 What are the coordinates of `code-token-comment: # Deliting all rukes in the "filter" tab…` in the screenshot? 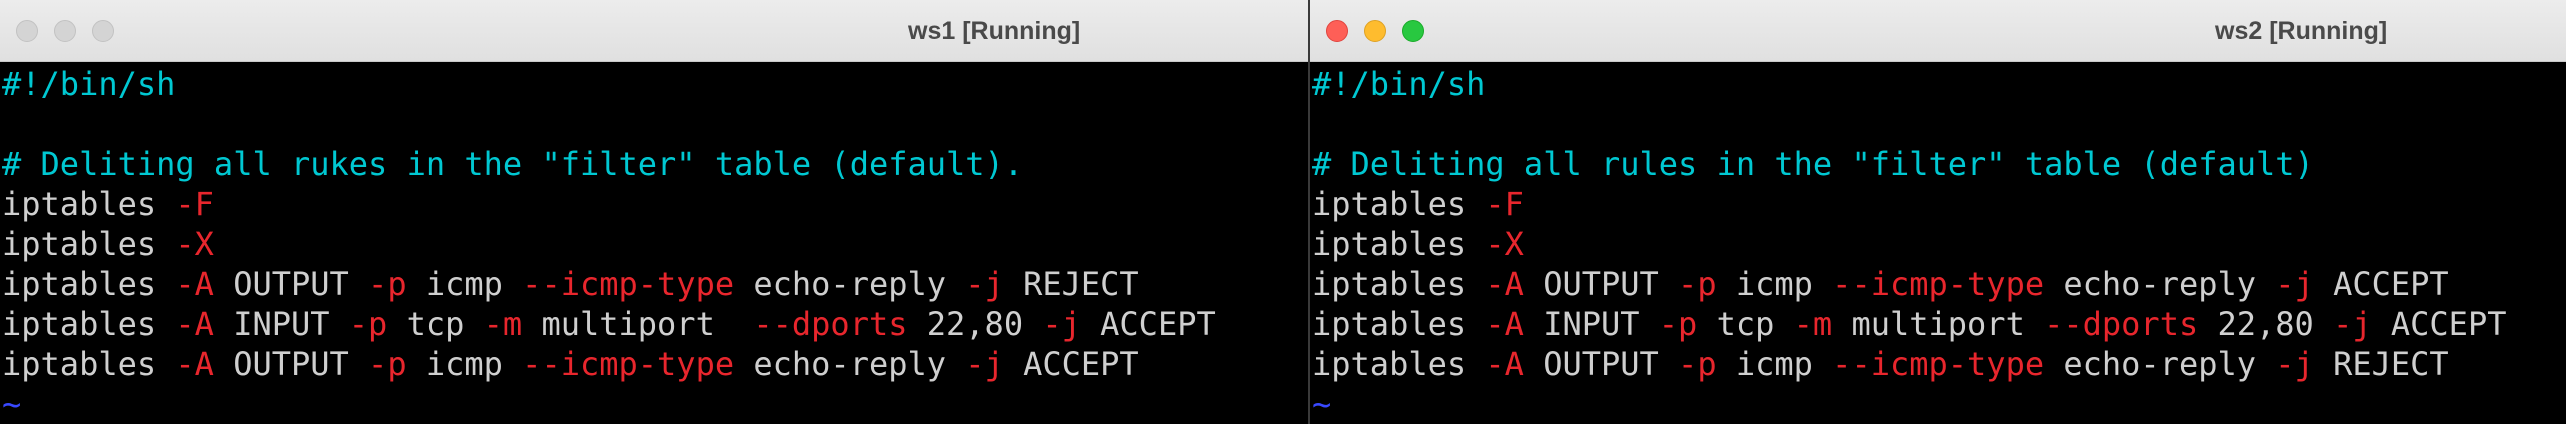 It's located at (513, 164).